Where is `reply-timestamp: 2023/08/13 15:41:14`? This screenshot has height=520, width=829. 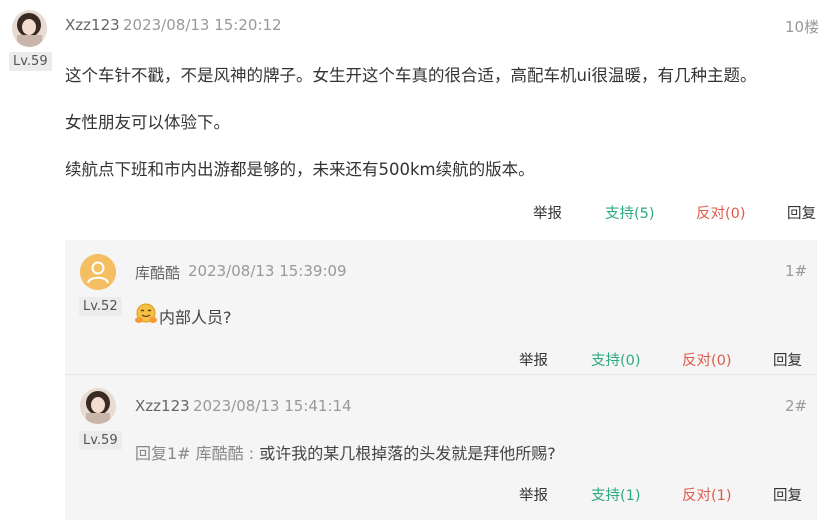 reply-timestamp: 2023/08/13 15:41:14 is located at coordinates (272, 406).